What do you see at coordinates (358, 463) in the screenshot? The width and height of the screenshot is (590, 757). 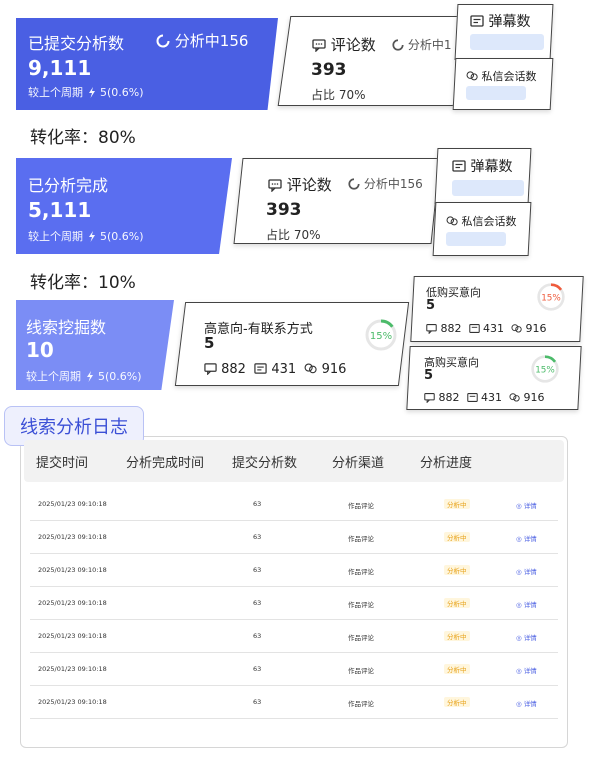 I see `column-channel: 分析渠道` at bounding box center [358, 463].